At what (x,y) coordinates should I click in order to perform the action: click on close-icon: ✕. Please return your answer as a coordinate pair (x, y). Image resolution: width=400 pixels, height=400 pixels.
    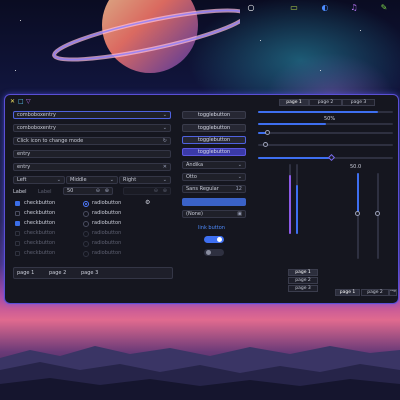
    Looking at the image, I should click on (12, 101).